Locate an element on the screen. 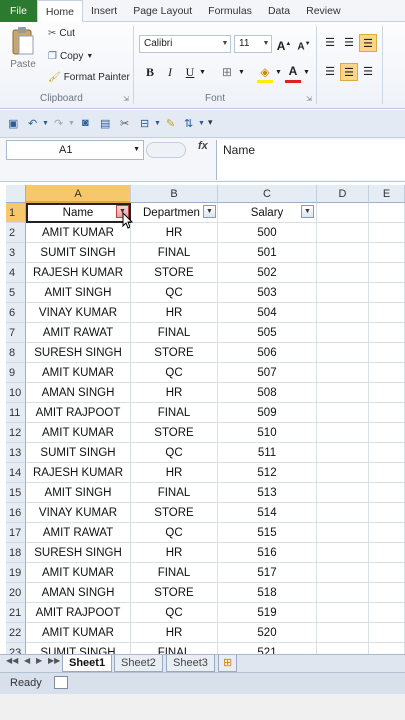  name-cell: RAJESH KUMAR is located at coordinates (78, 273).